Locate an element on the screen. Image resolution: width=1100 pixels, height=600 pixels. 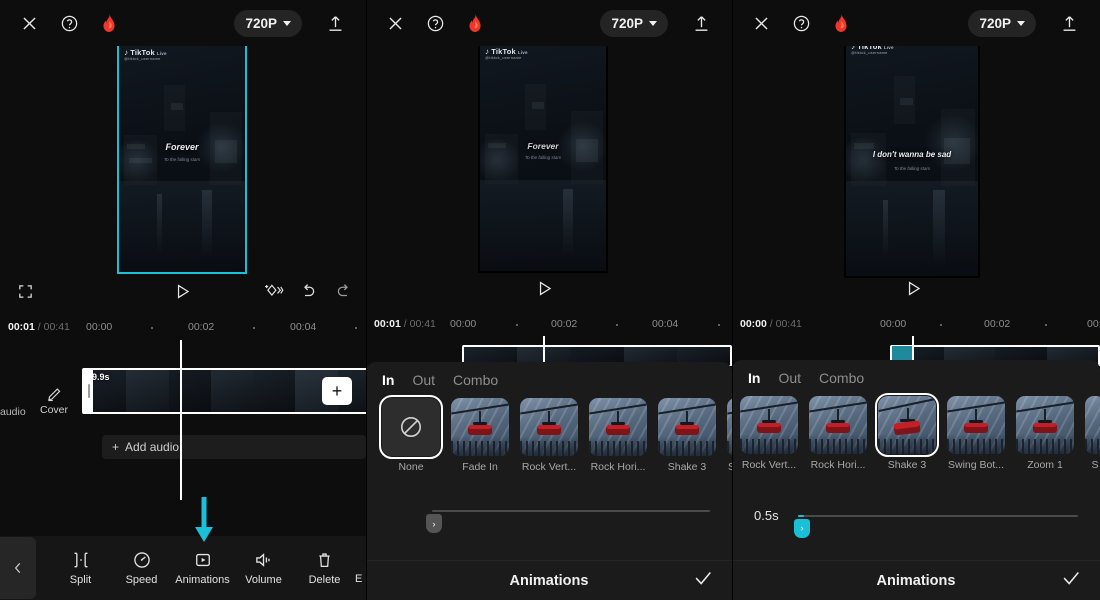
no-animation-icon is located at coordinates (411, 427).